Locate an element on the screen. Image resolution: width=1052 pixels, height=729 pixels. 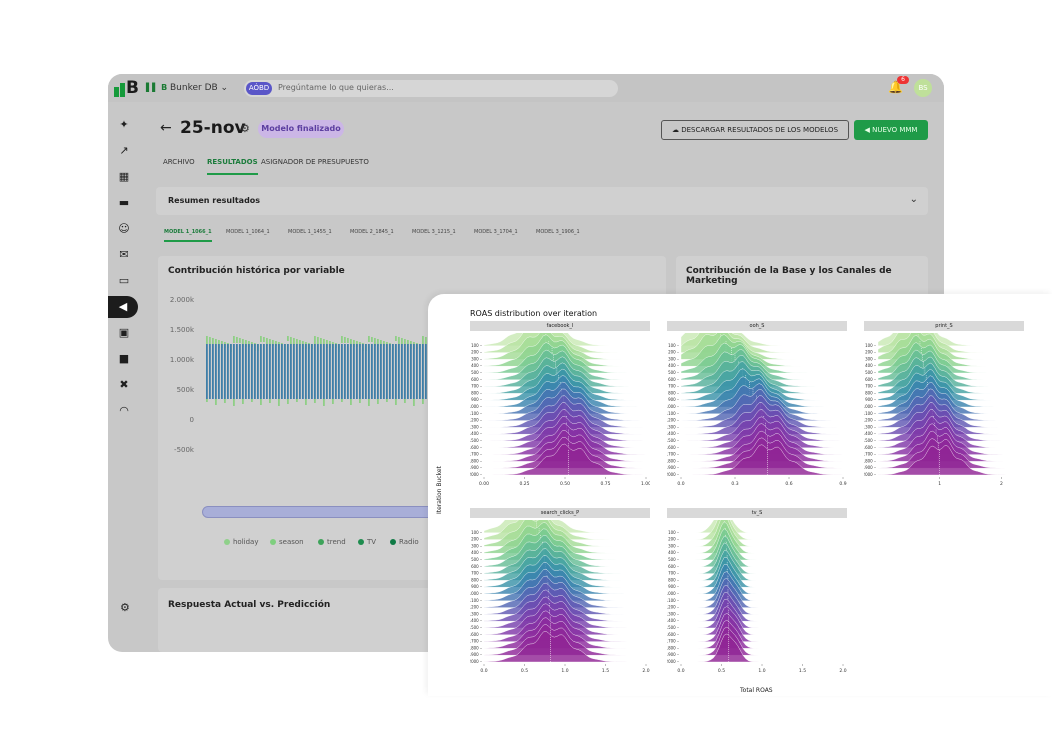
y-tick-label: 1700 – is located at coordinates (476, 454).